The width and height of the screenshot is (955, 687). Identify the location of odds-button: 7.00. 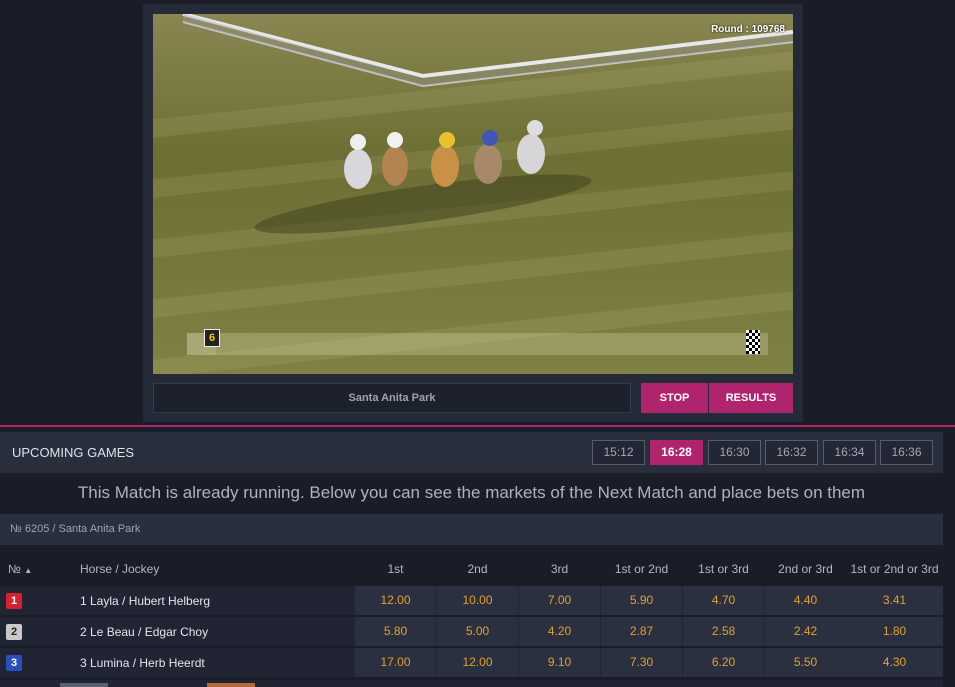
(559, 600).